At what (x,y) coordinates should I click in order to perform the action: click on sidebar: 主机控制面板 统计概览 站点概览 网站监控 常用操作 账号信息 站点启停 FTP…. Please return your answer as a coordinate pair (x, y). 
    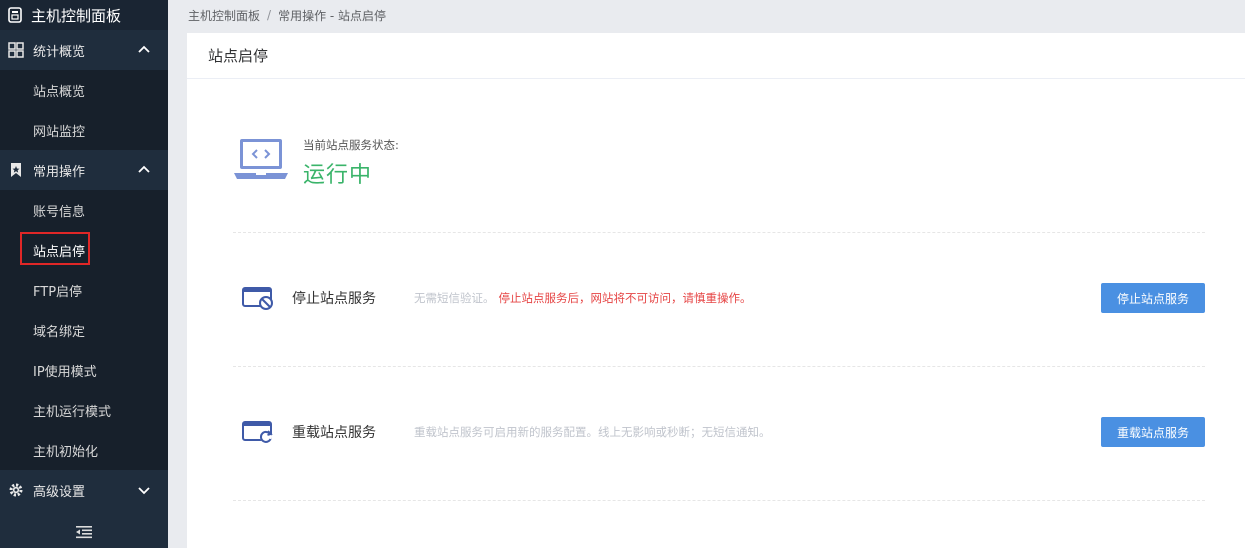
    Looking at the image, I should click on (84, 274).